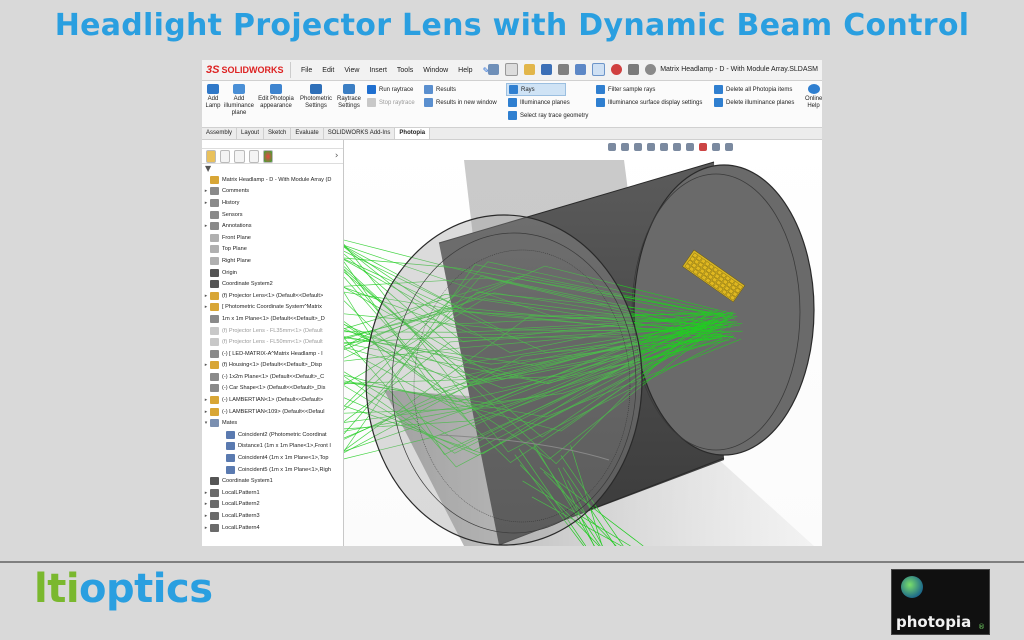 This screenshot has height=640, width=1024. I want to click on tree-node: Coordinate System1, so click(272, 481).